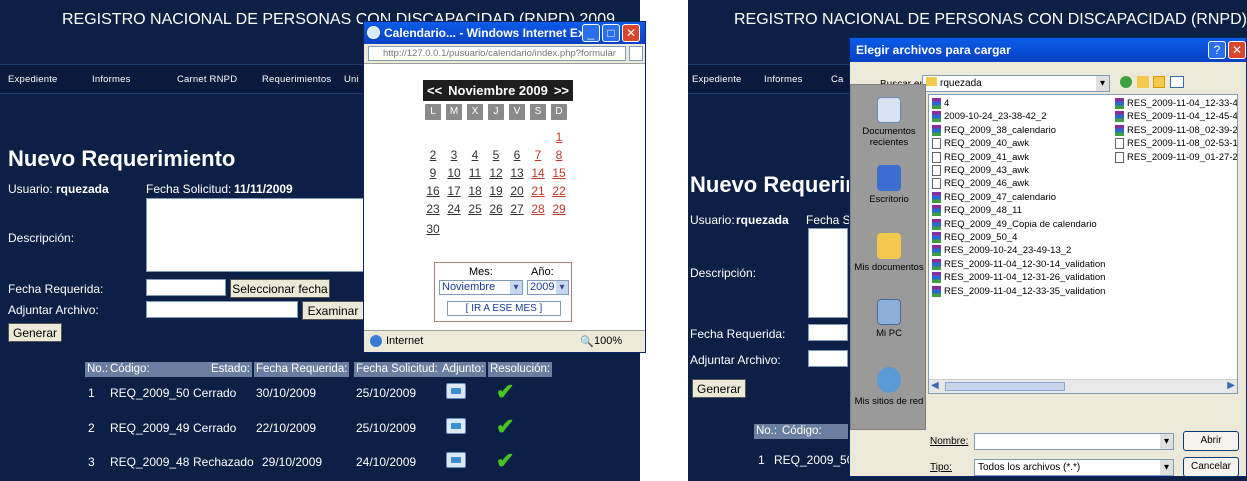 This screenshot has width=1247, height=481. Describe the element at coordinates (717, 79) in the screenshot. I see `nav-expediente-right: Expediente` at that location.